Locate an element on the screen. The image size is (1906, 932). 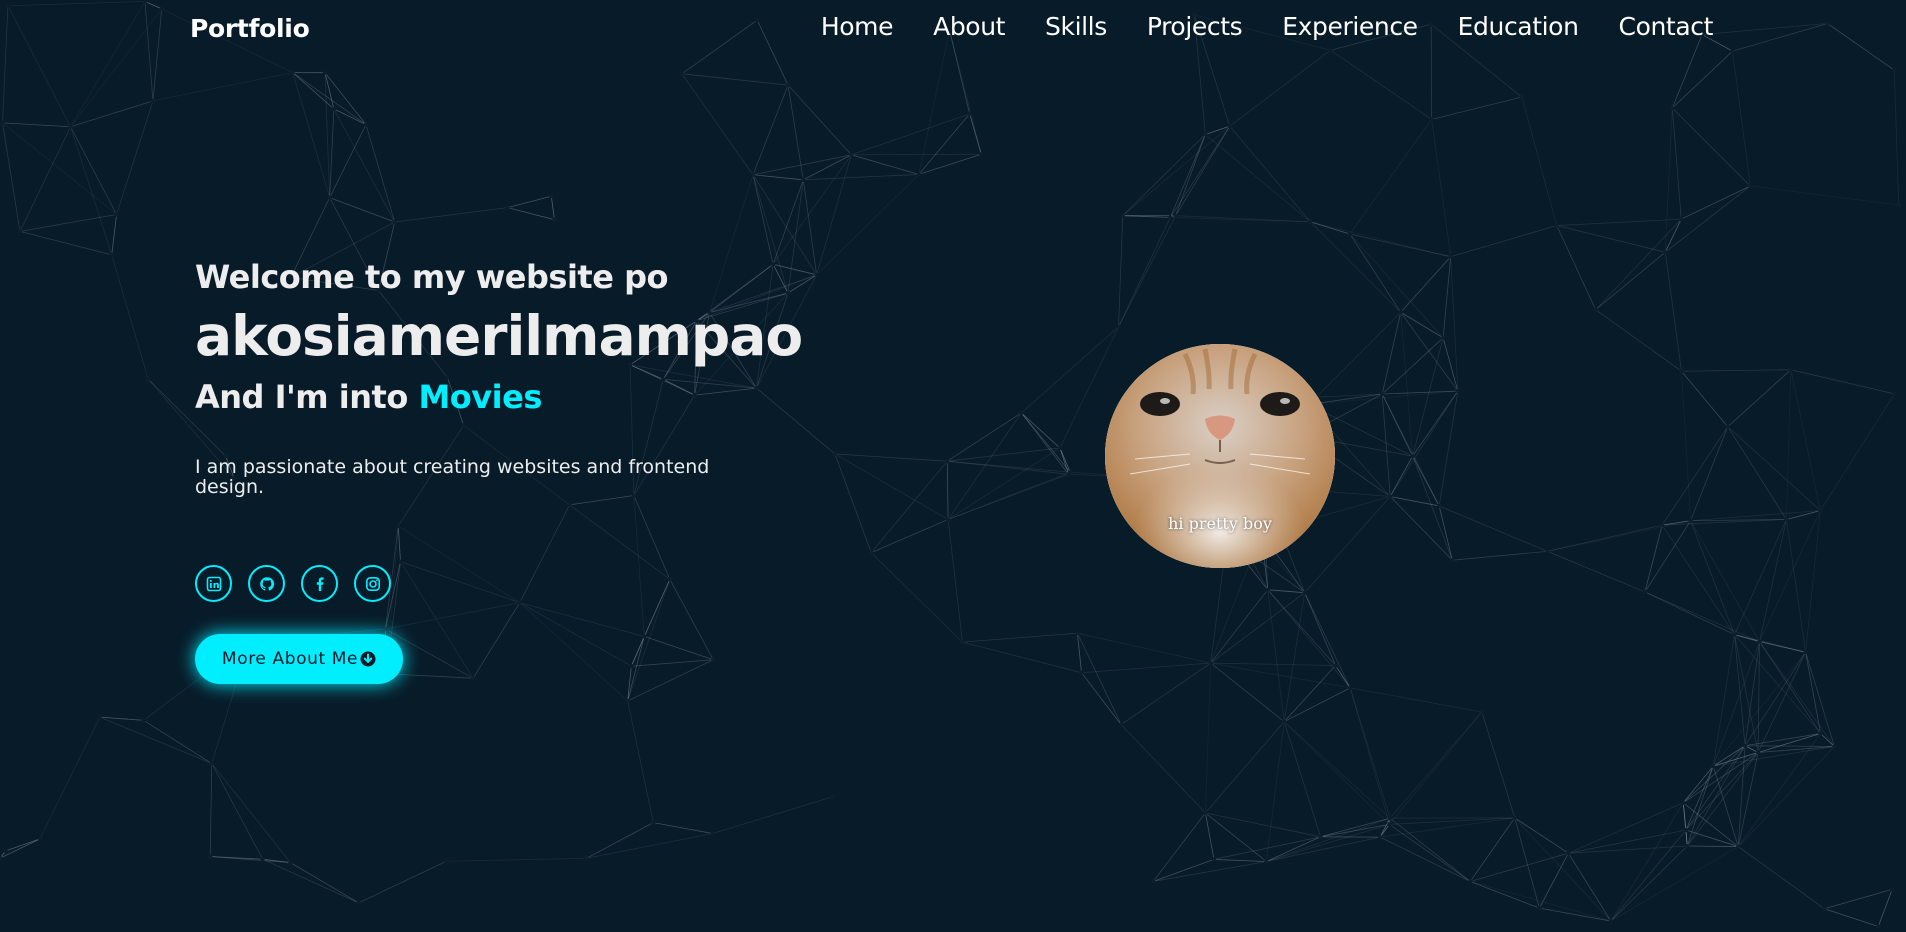
nav-experience: Experience is located at coordinates (1350, 26).